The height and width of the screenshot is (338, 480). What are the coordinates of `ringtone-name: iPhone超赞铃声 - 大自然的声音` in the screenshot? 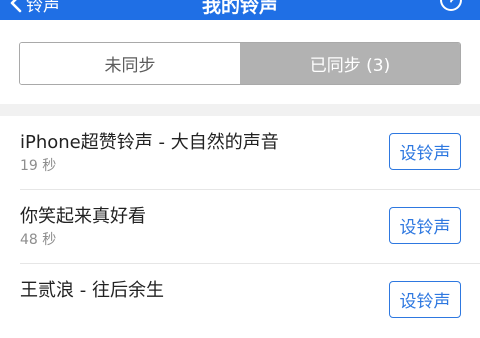 It's located at (149, 142).